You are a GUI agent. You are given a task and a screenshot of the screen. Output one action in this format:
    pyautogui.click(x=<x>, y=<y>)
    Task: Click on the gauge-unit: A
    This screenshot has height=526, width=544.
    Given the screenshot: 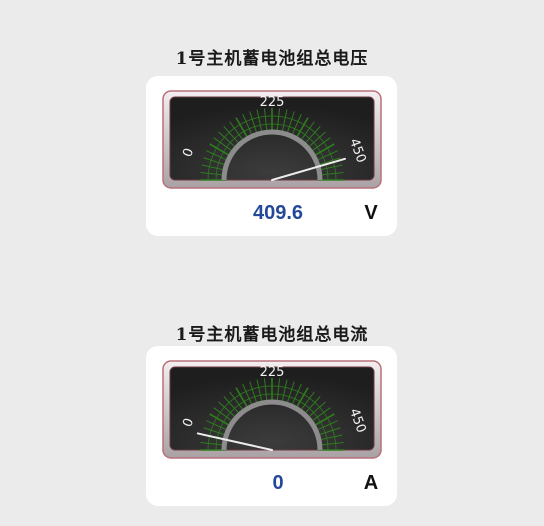 What is the action you would take?
    pyautogui.click(x=371, y=483)
    